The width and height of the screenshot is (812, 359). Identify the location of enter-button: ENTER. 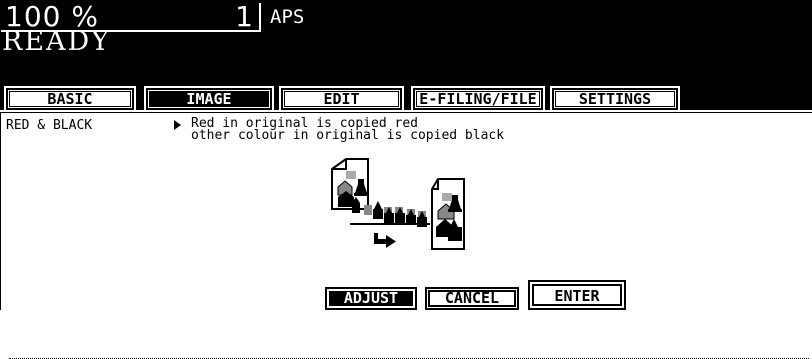
(577, 295).